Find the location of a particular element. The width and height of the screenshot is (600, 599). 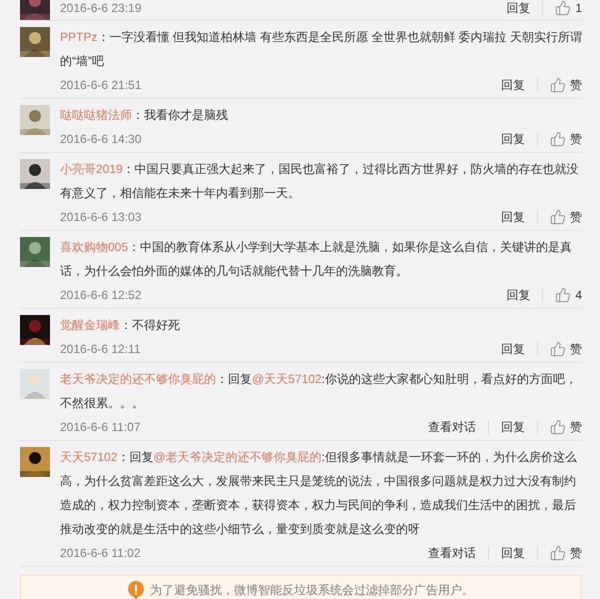

notice-text: 为了避免骚扰，微博智能反垃圾系统会过滤掉部分广告用户。 is located at coordinates (312, 590).